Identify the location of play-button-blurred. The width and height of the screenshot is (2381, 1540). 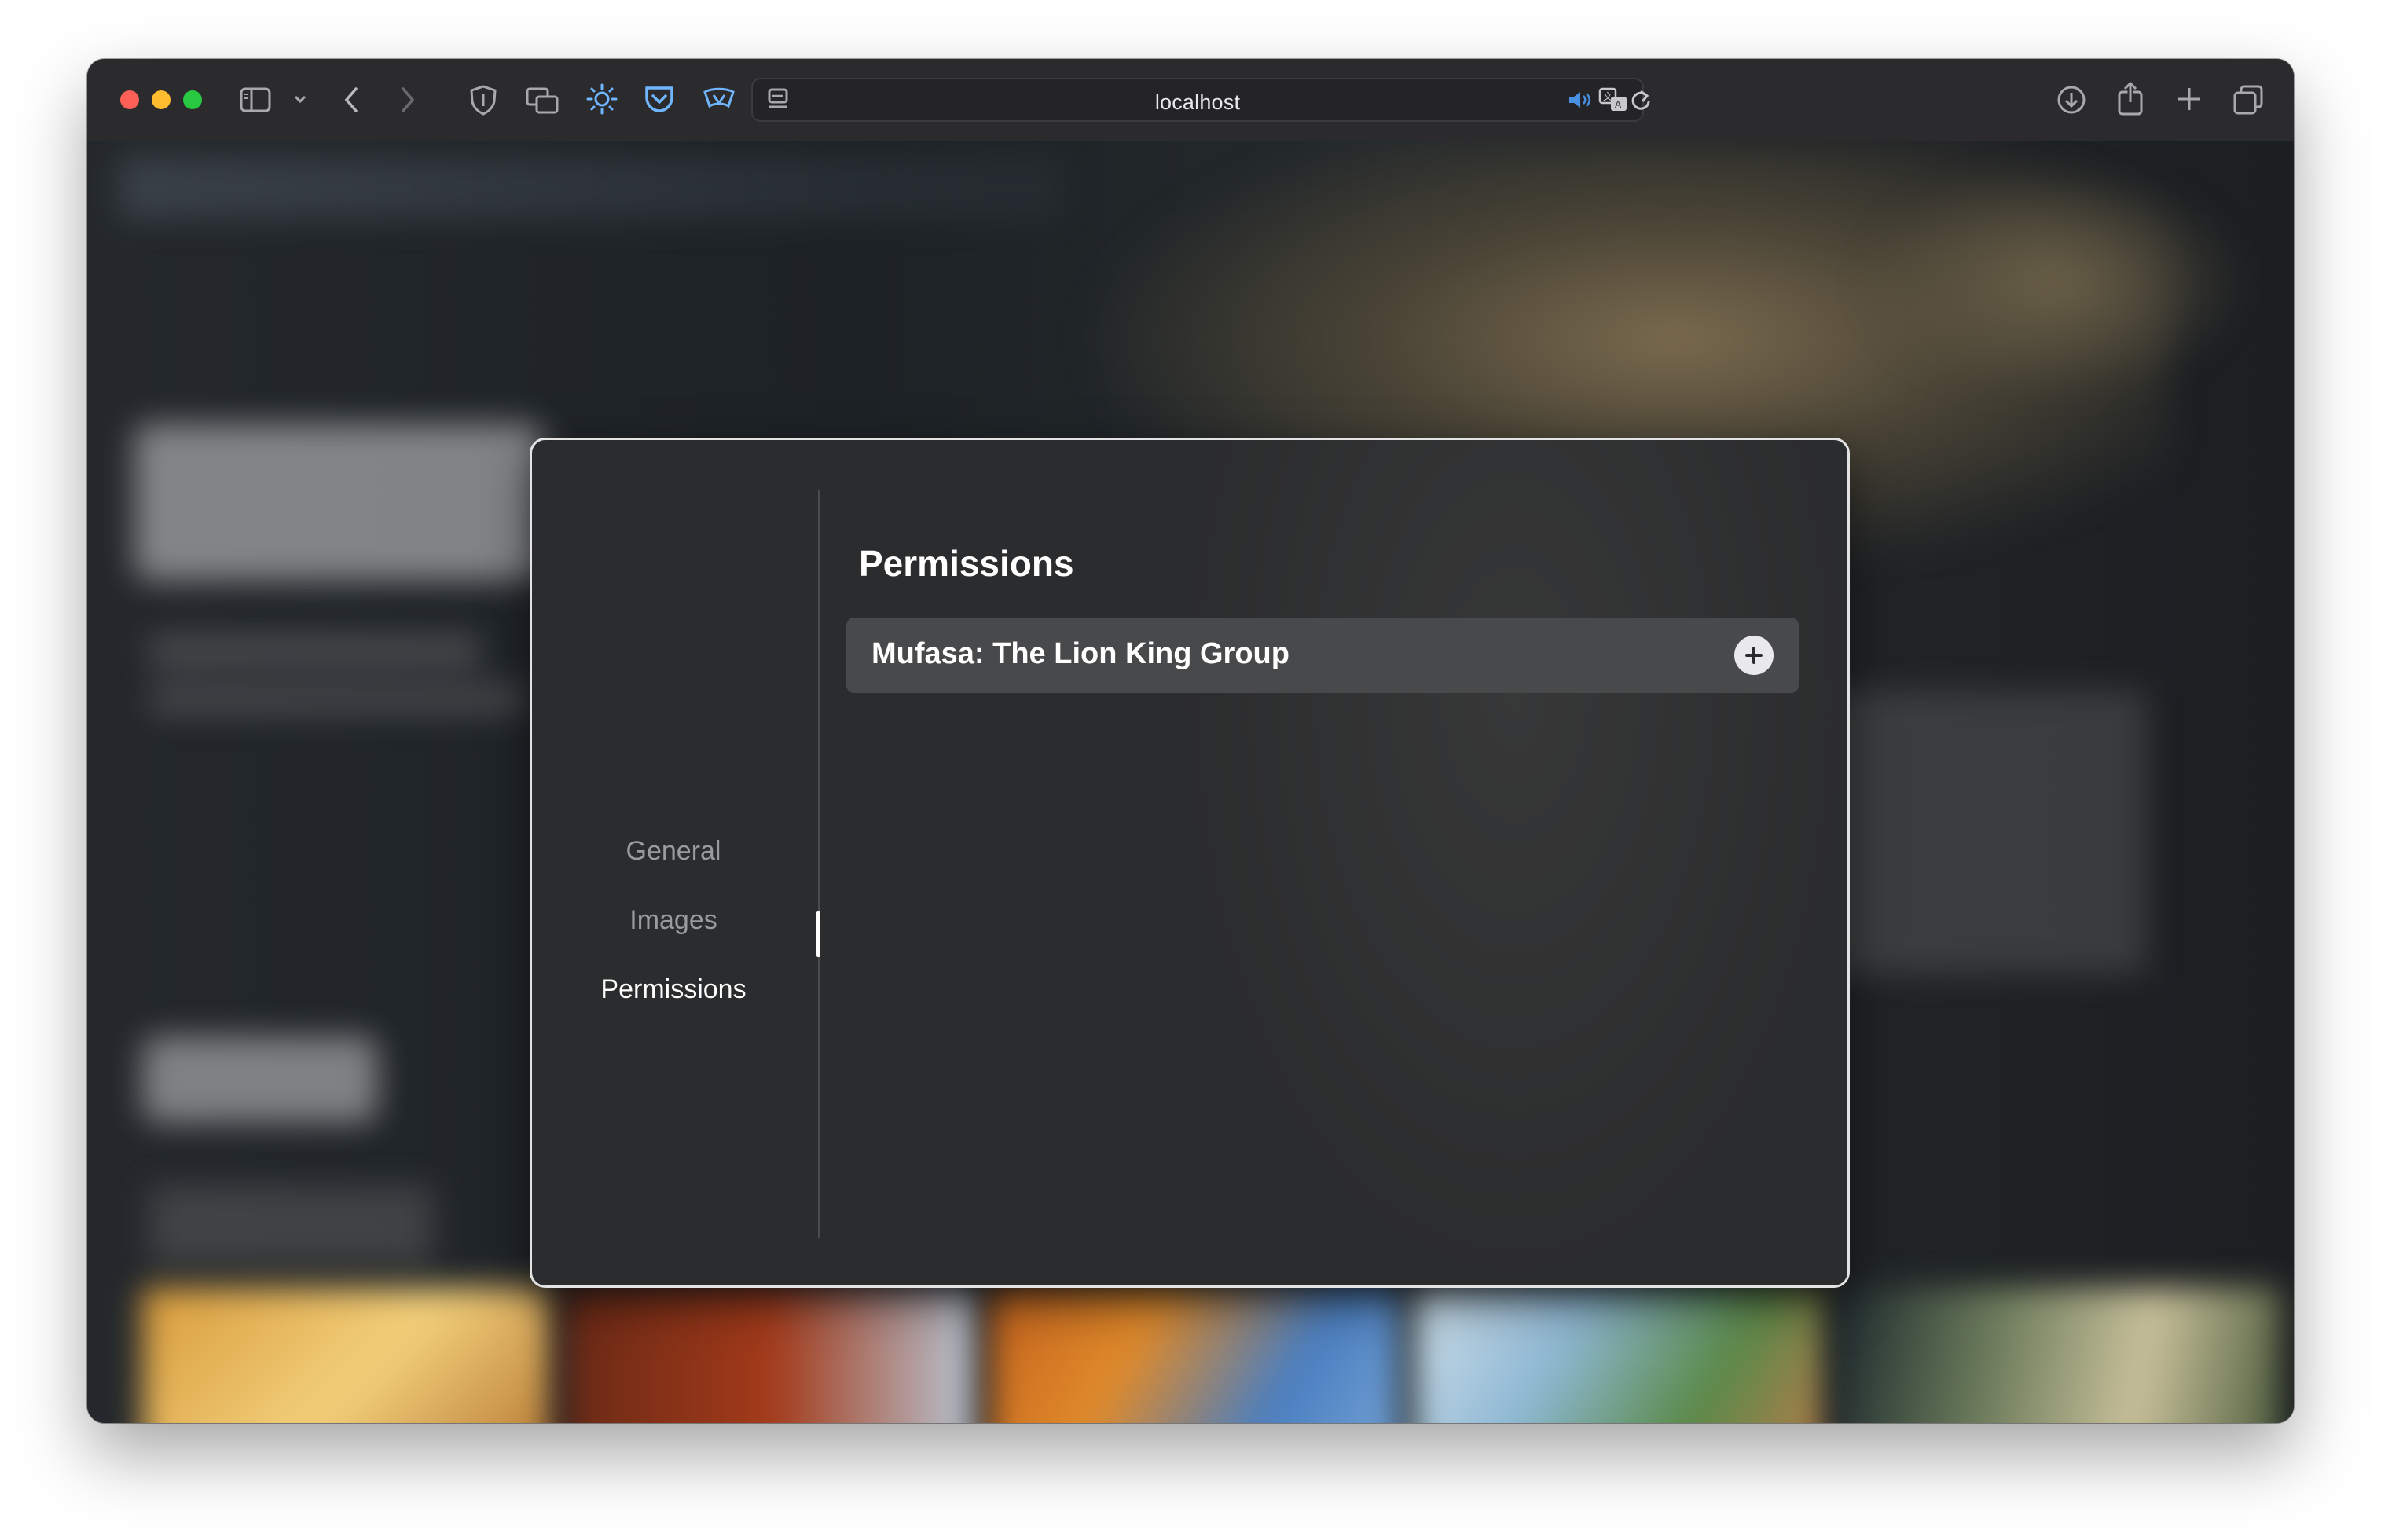
(260, 1079).